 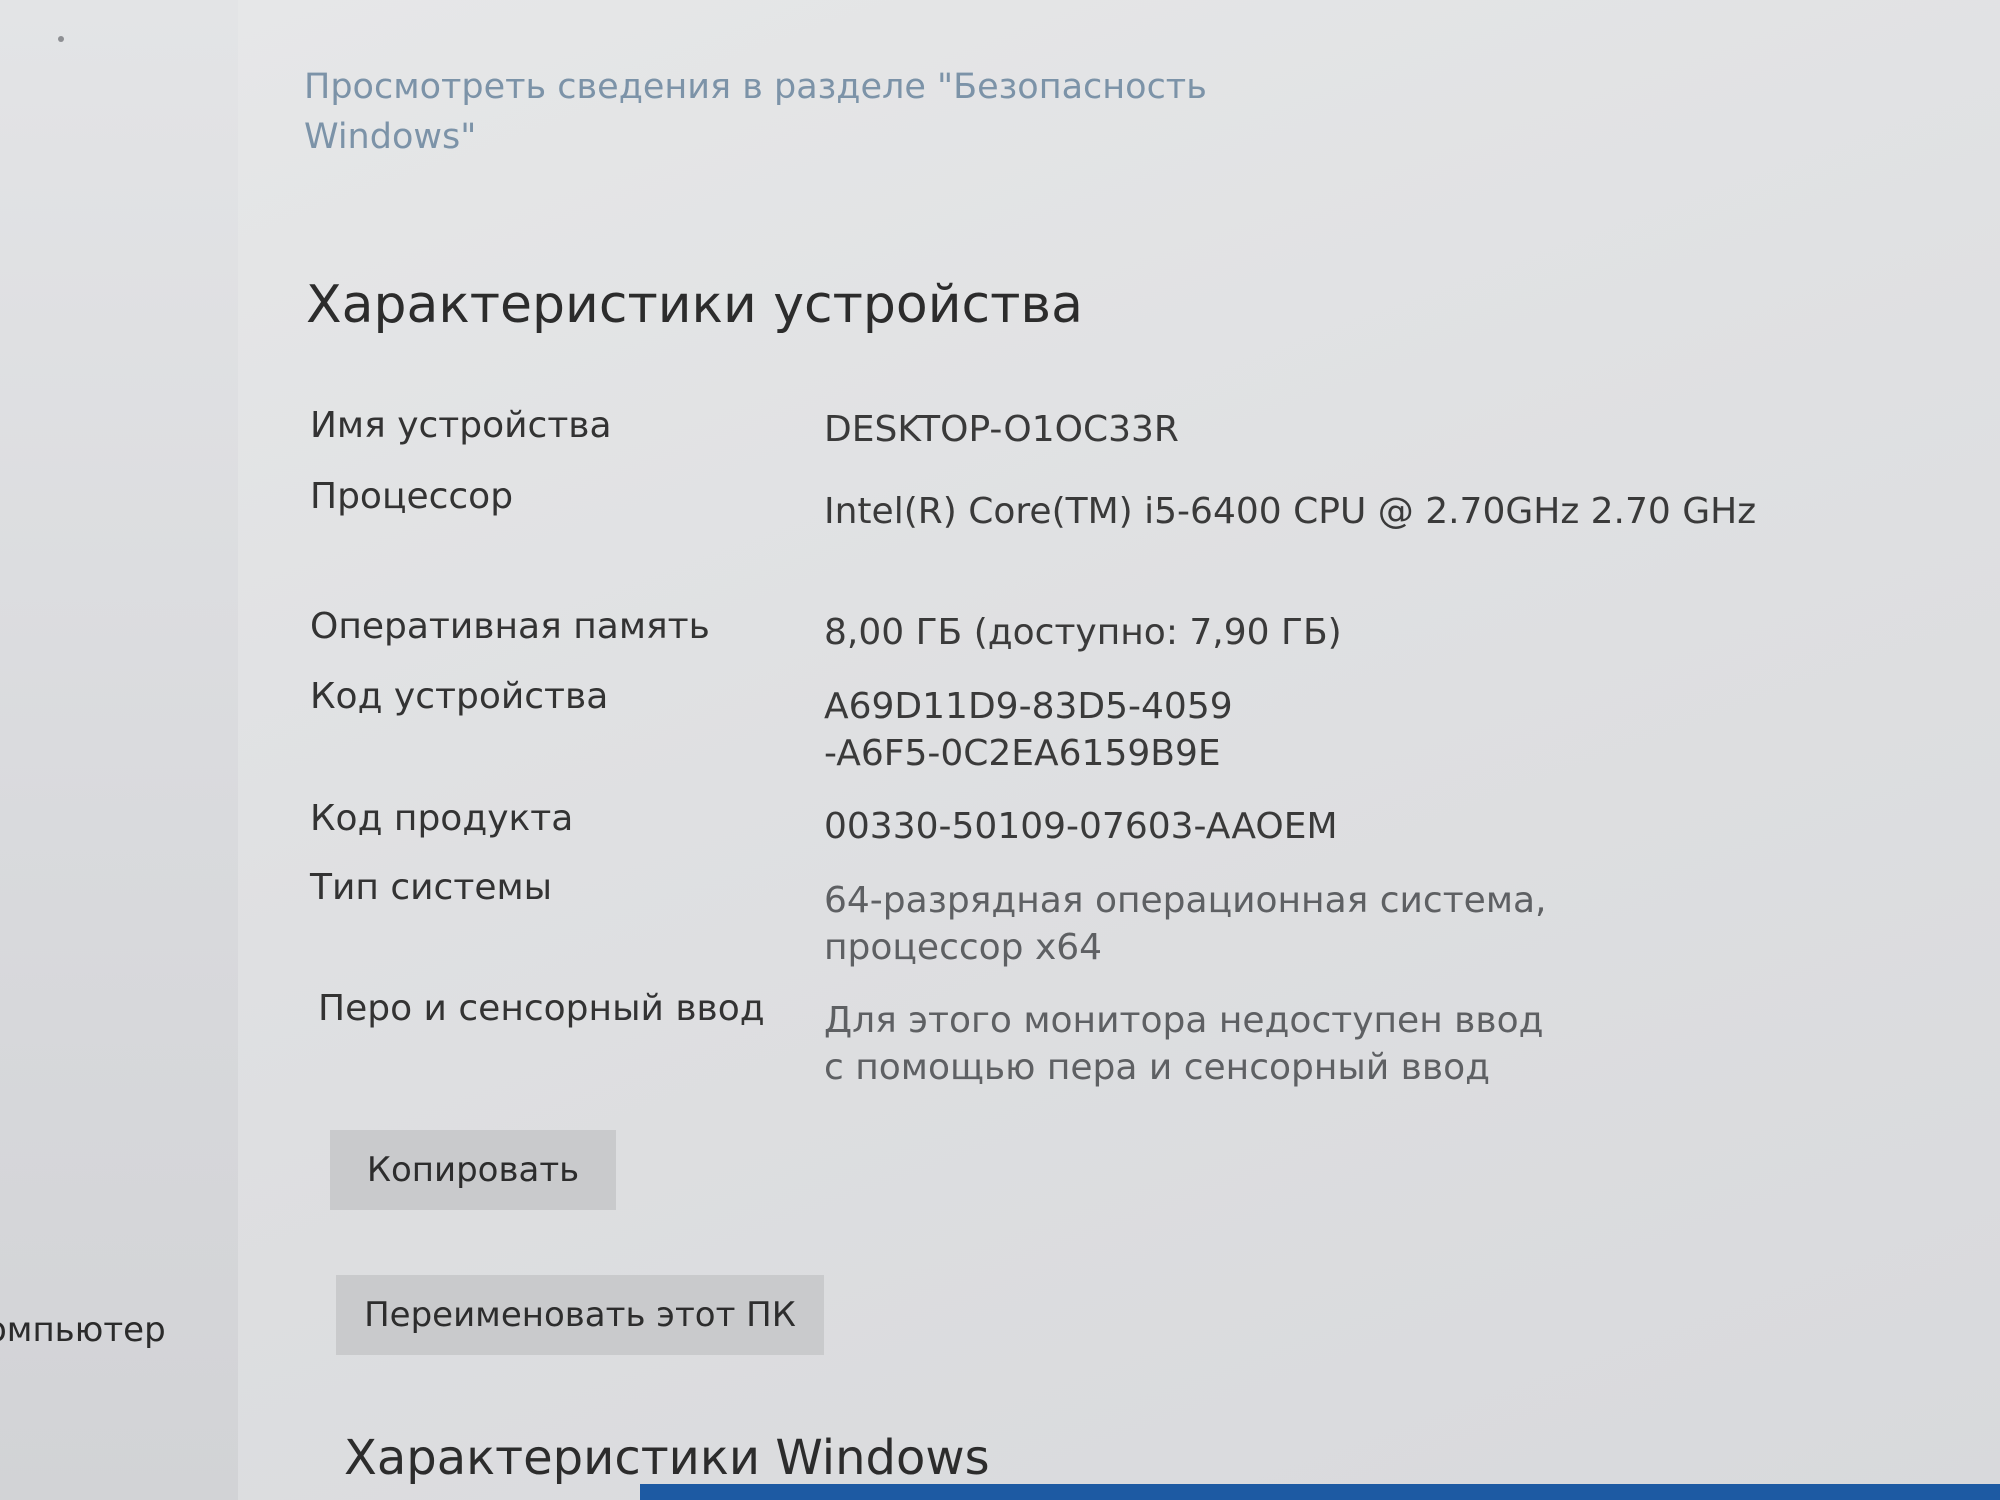 What do you see at coordinates (1001, 429) in the screenshot?
I see `spec-value-device-name: DESKTOP-O1OC33R` at bounding box center [1001, 429].